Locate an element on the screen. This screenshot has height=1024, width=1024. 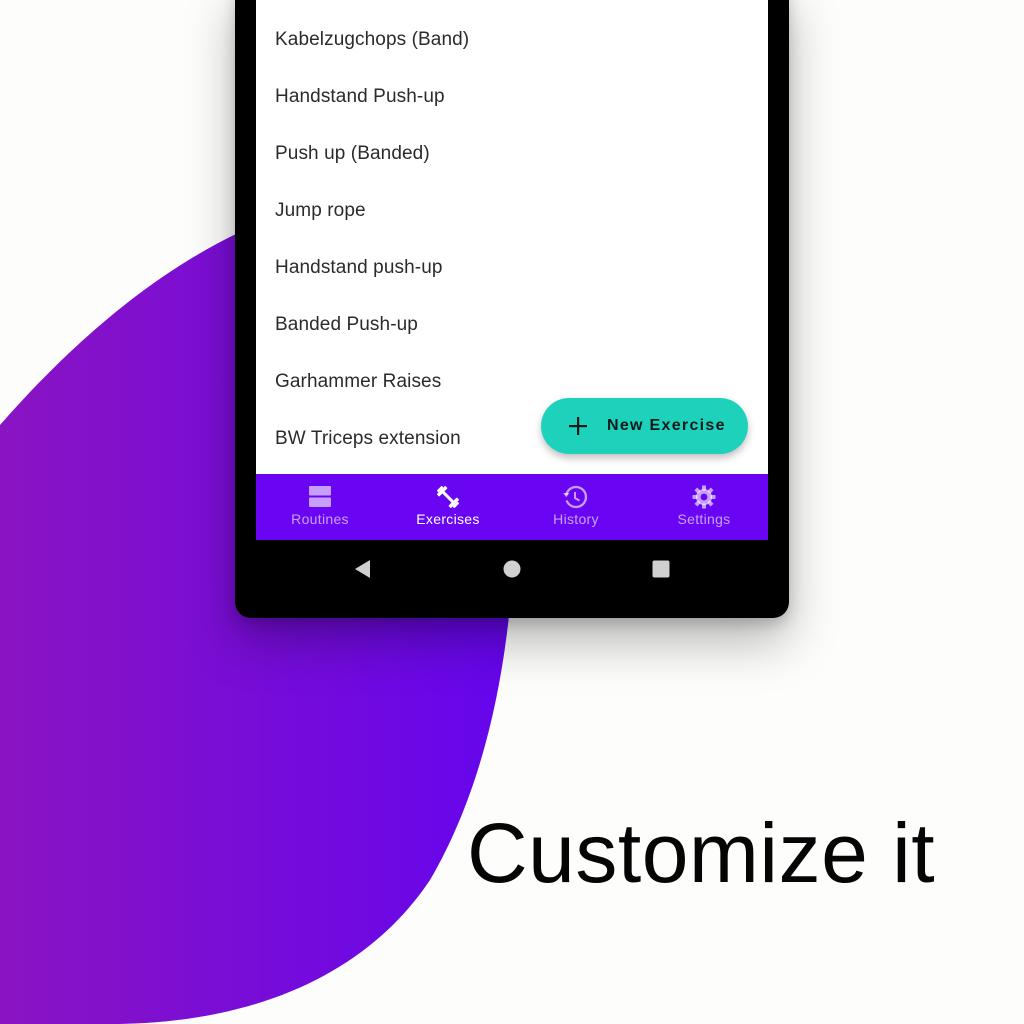
list-item: Handstand push-up is located at coordinates (512, 267).